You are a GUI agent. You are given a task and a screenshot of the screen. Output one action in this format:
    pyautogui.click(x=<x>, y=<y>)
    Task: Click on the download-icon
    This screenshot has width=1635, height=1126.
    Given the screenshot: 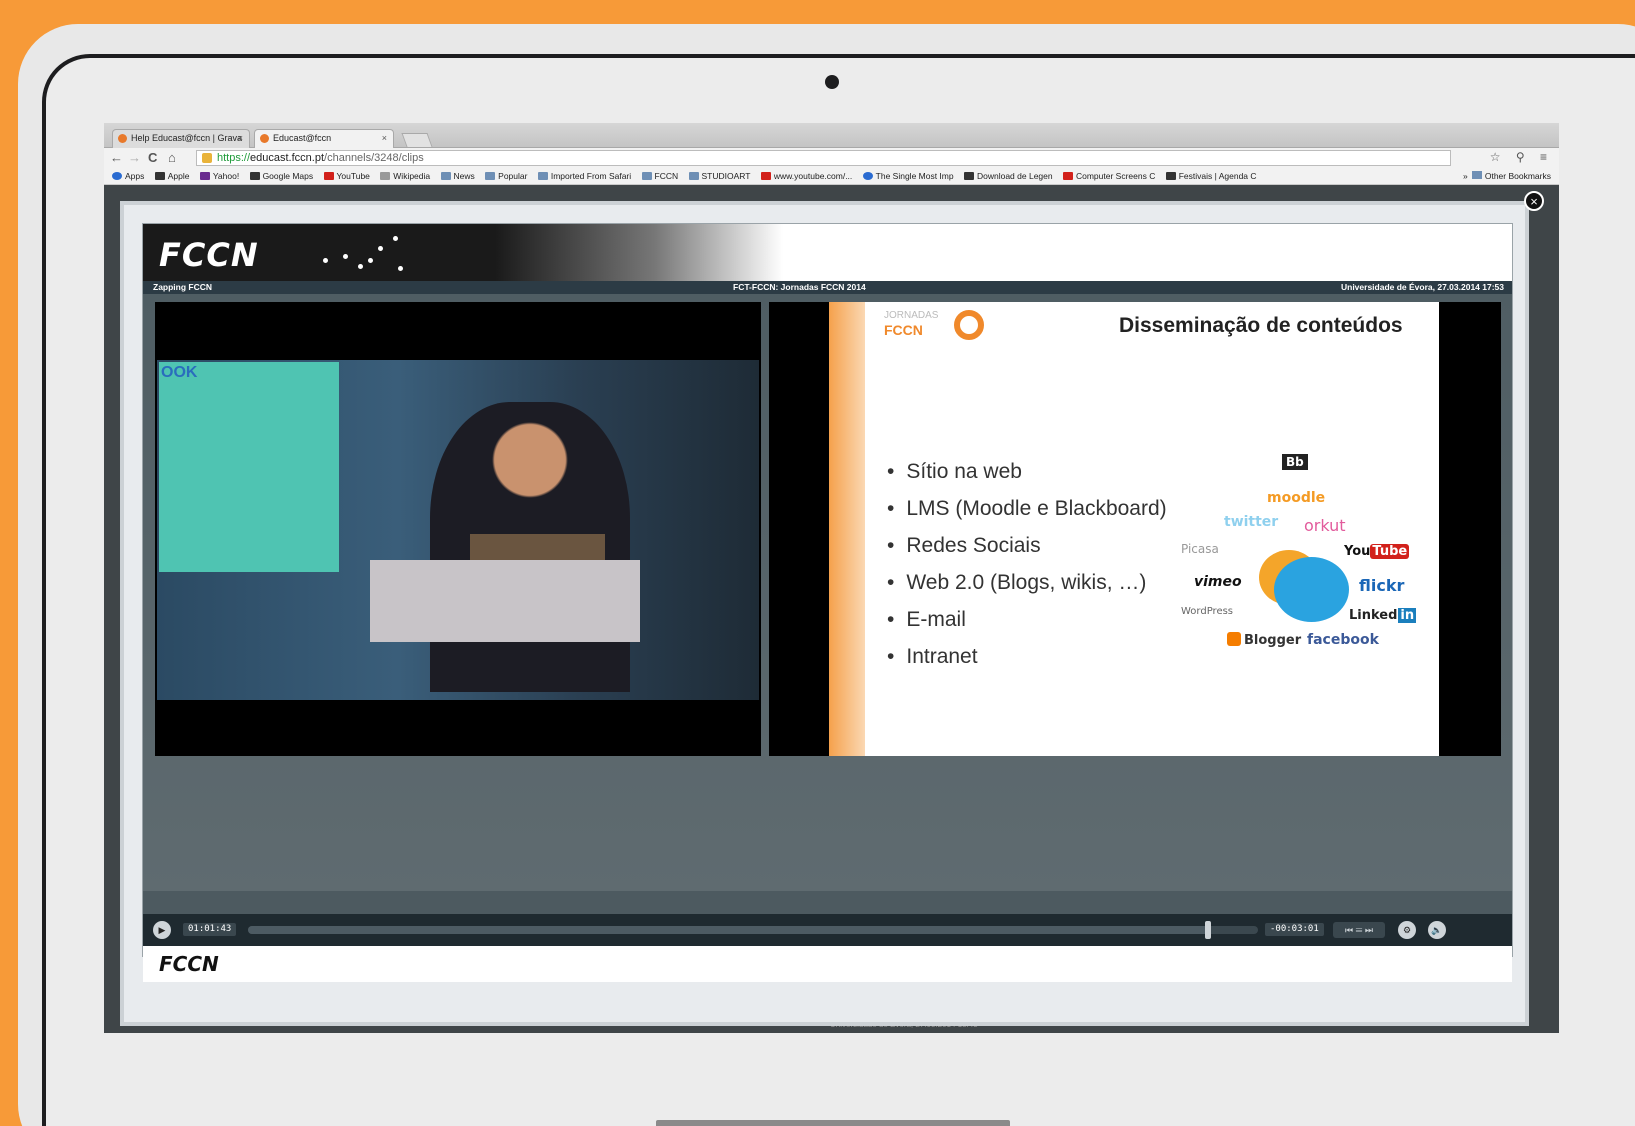 What is the action you would take?
    pyautogui.click(x=968, y=176)
    